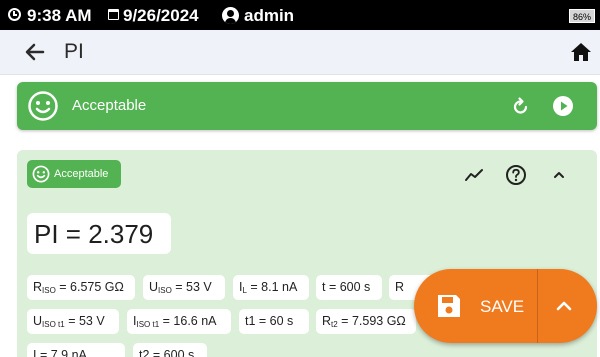 The height and width of the screenshot is (357, 600). I want to click on param-il: IL = 8.1 nA, so click(271, 287).